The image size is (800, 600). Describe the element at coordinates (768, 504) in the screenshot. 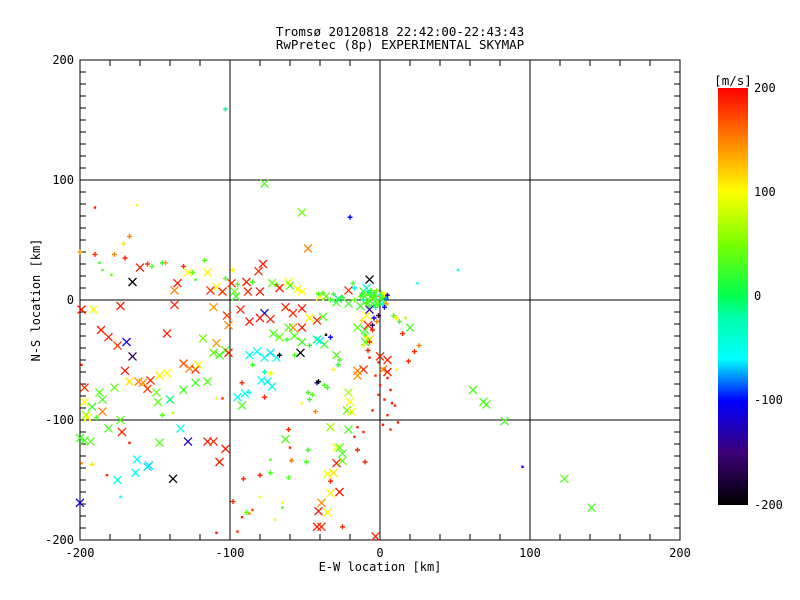

I see `colorbar-tick-label: -200` at that location.